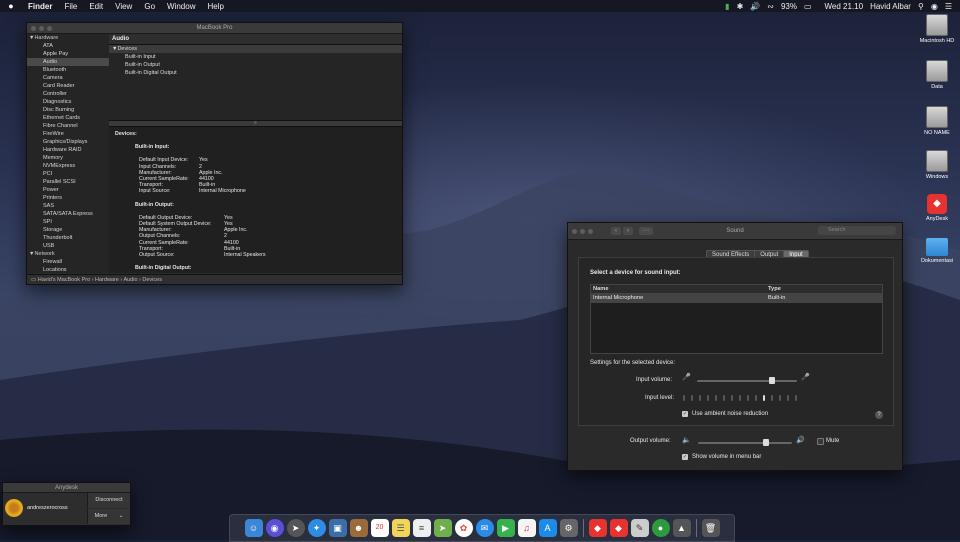 The image size is (960, 542). I want to click on desktop-icon-anydesk: ◆ AnyDesk, so click(937, 208).